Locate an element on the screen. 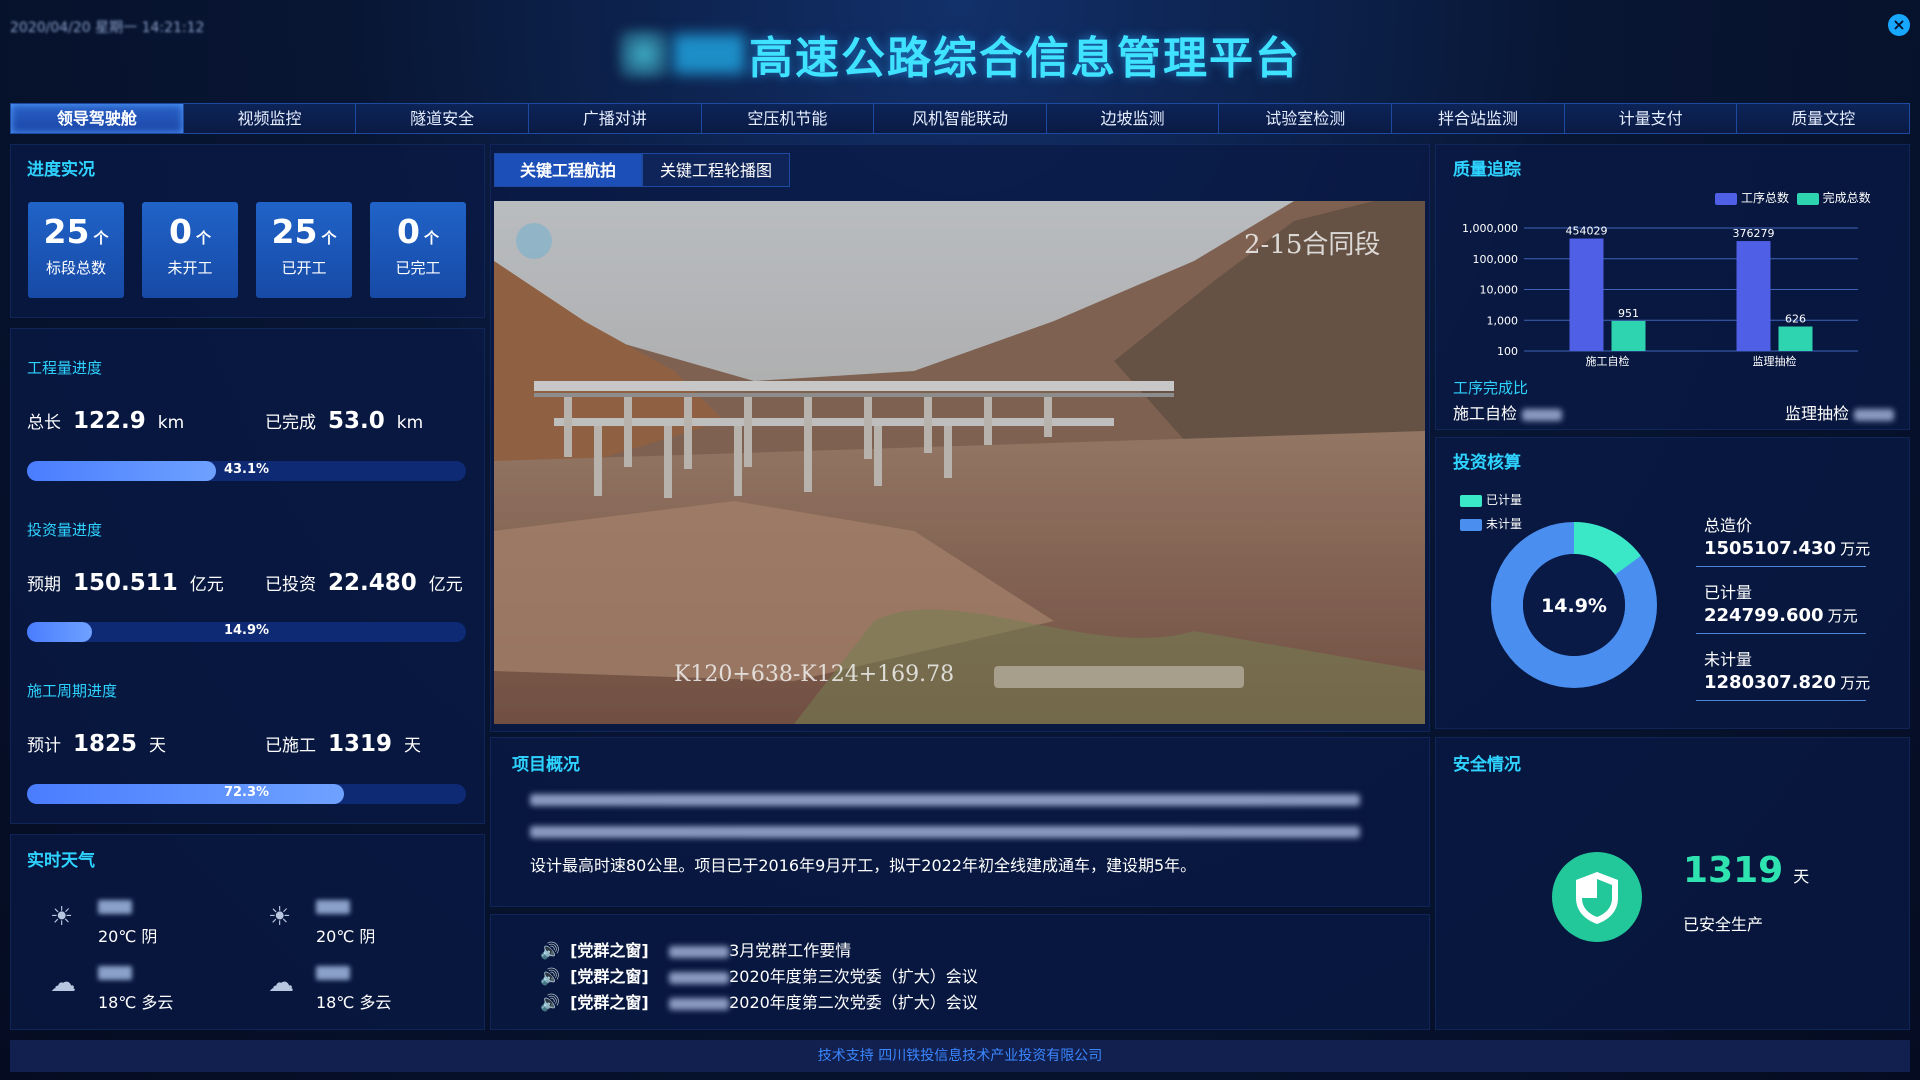  bar-value-label: 626 is located at coordinates (1795, 319).